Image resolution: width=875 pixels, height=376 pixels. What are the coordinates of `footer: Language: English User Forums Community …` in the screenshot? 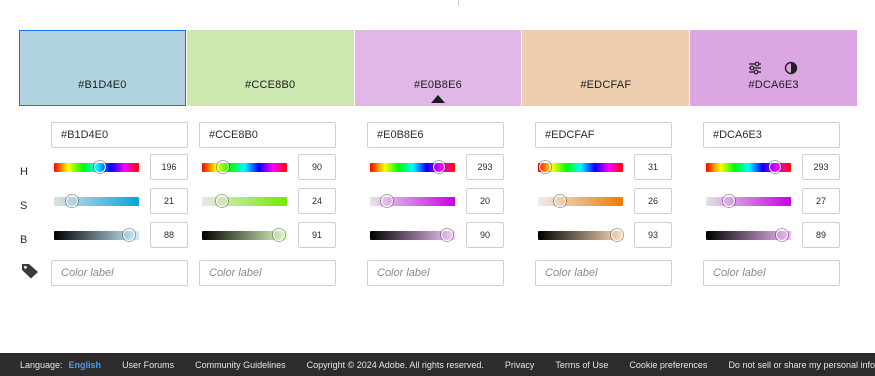 It's located at (437, 364).